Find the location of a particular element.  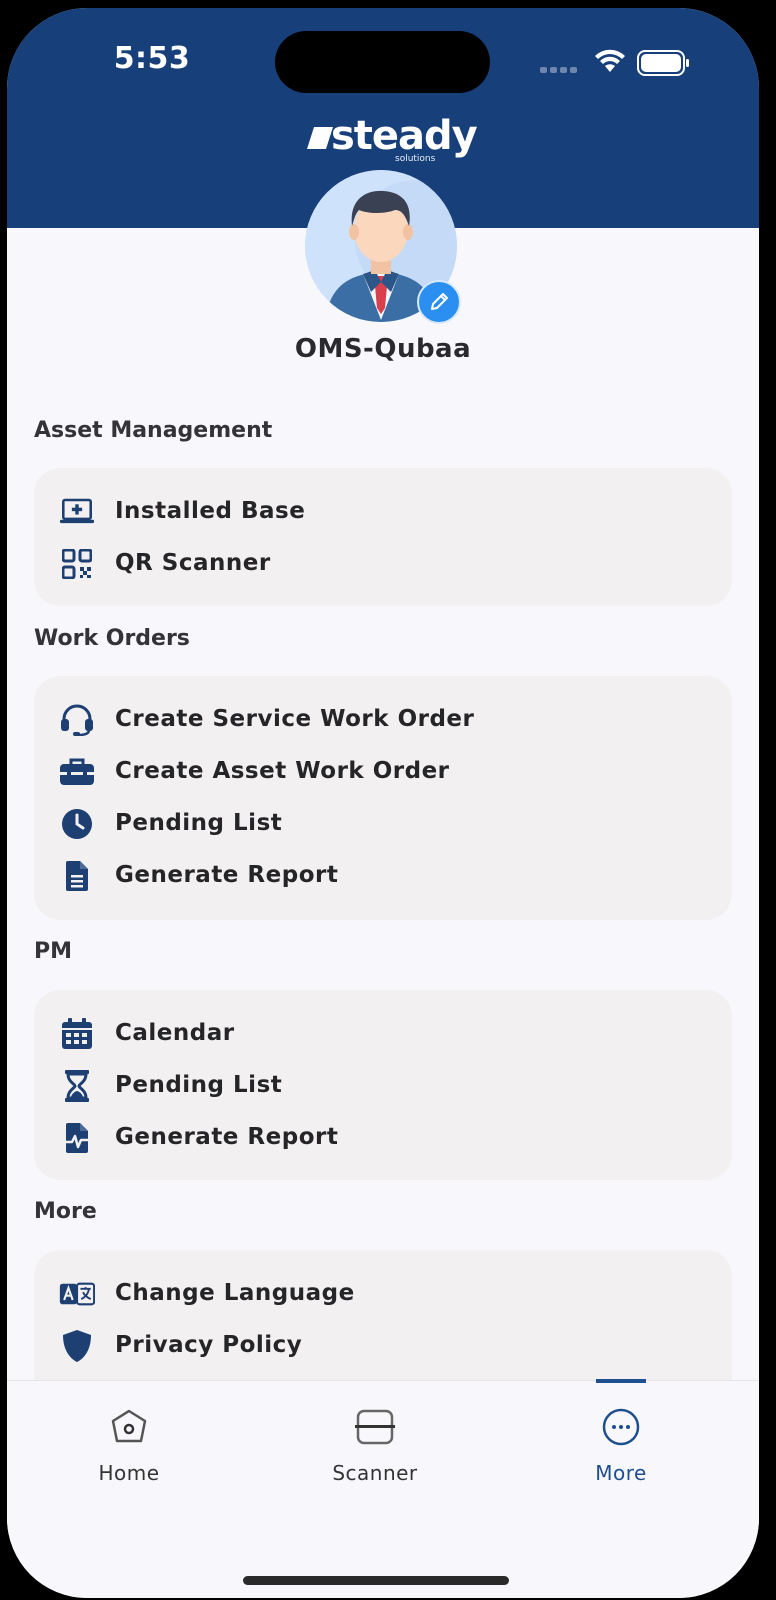

battery-icon is located at coordinates (663, 63).